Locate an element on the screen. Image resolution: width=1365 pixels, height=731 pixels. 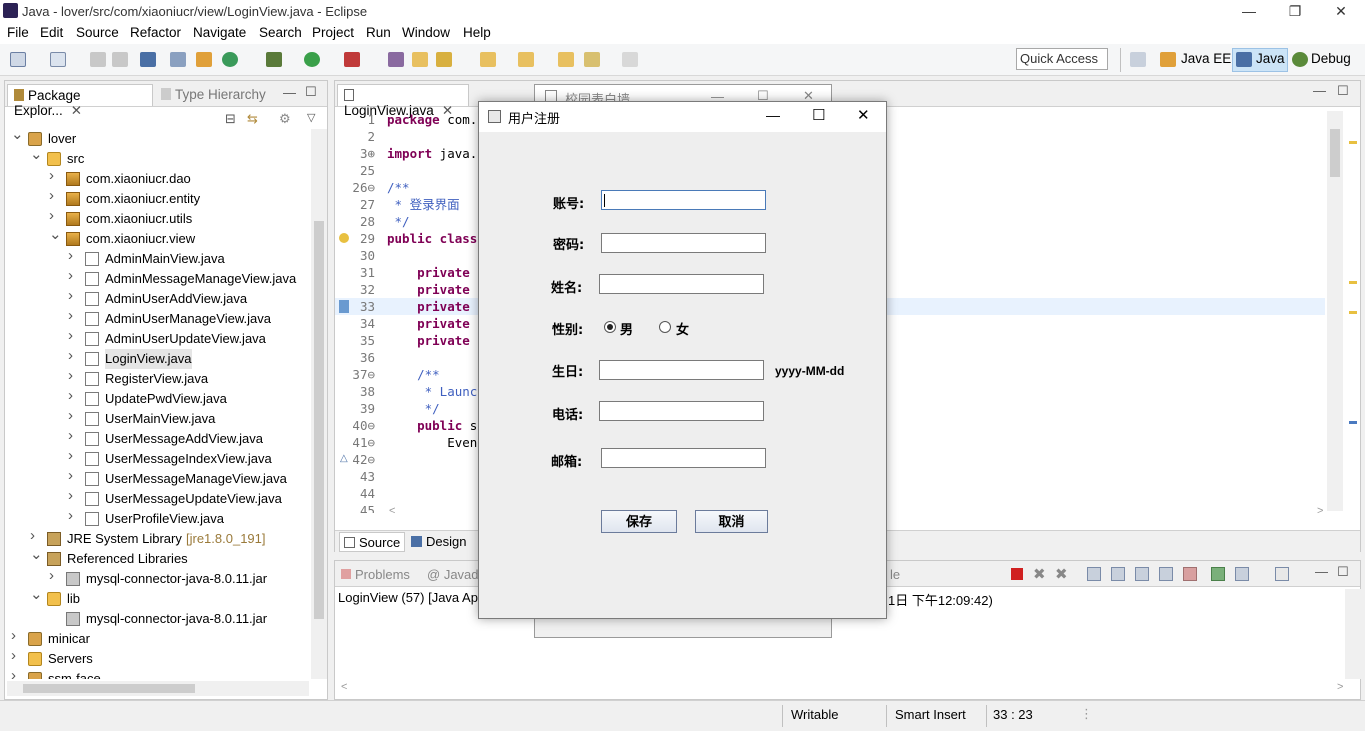
tree-item: › ssm-face is located at coordinates (158, 673).